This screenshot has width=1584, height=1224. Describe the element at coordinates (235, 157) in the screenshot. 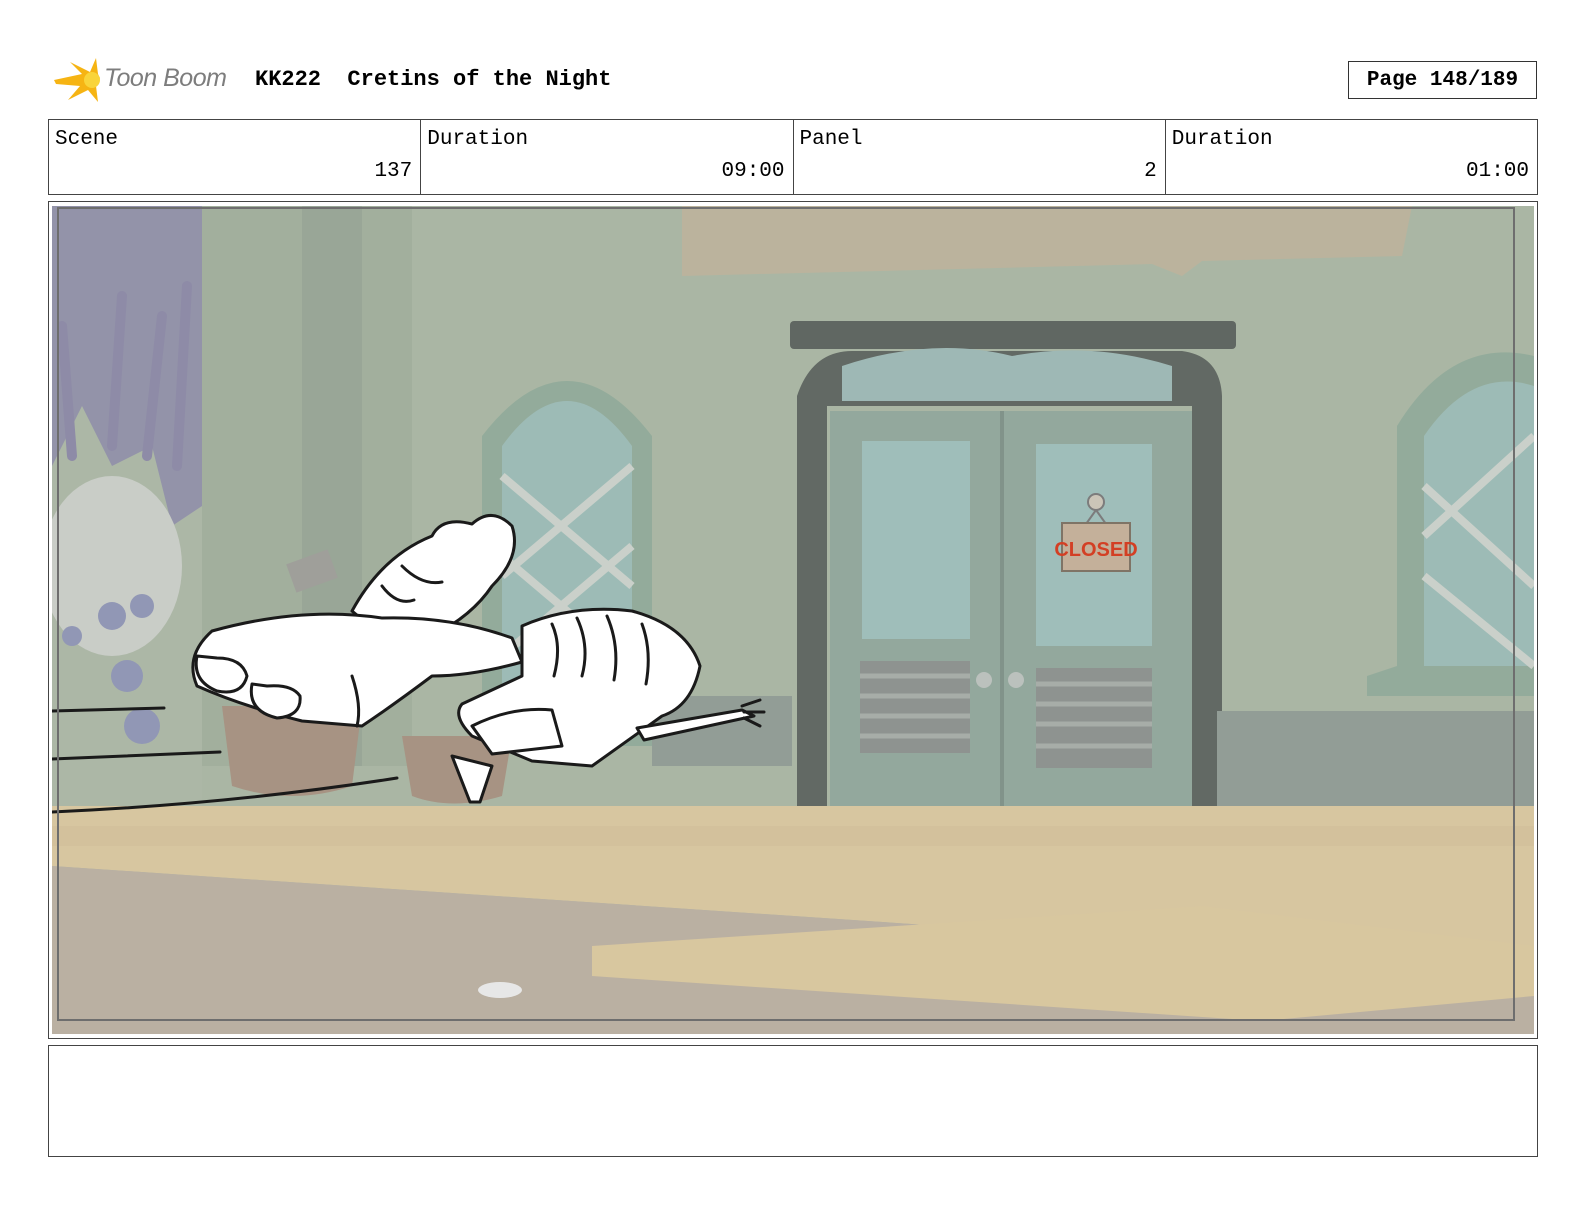

I see `scene-cell: Scene 137` at that location.